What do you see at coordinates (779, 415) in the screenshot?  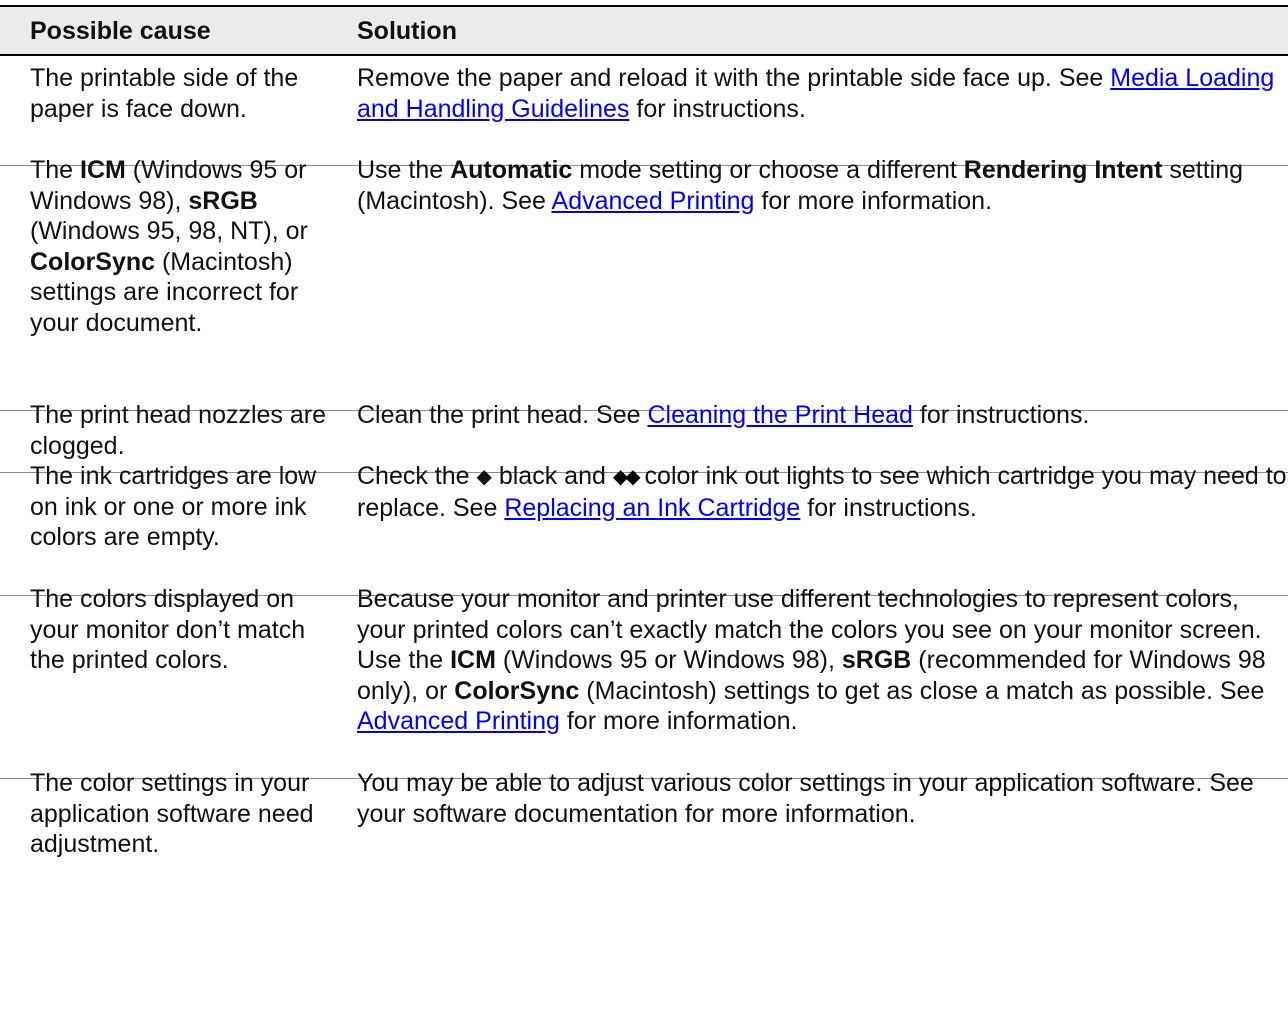 I see `reference-link: Cleaning the Print Head` at bounding box center [779, 415].